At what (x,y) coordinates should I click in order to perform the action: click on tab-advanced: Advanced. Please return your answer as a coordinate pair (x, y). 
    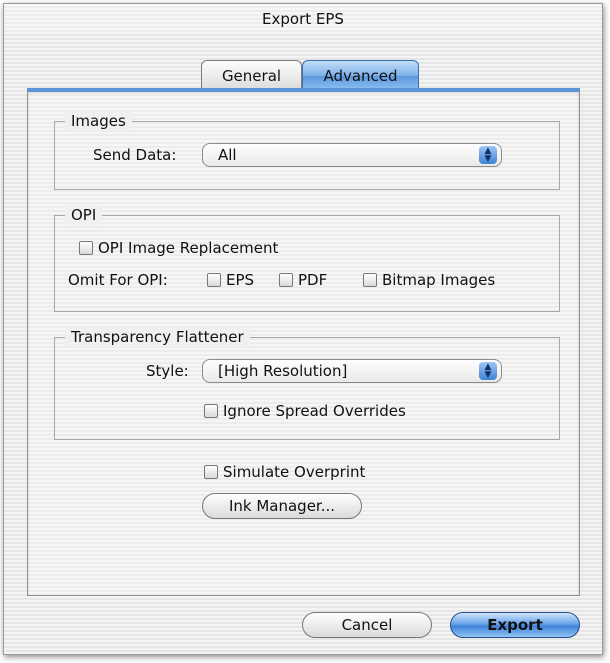
    Looking at the image, I should click on (360, 75).